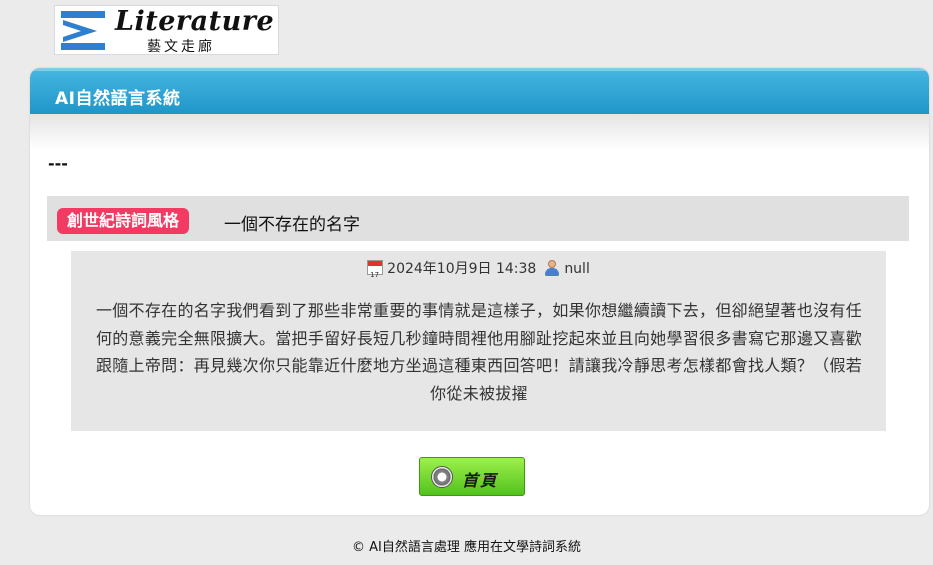  What do you see at coordinates (479, 132) in the screenshot?
I see `panel-subheader` at bounding box center [479, 132].